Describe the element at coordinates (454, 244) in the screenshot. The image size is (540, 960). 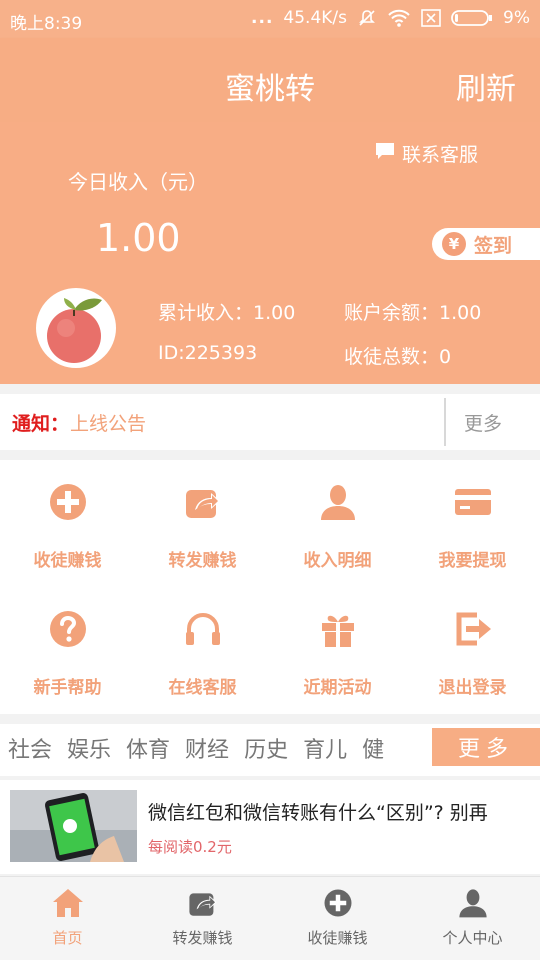
I see `yen-icon: ¥` at that location.